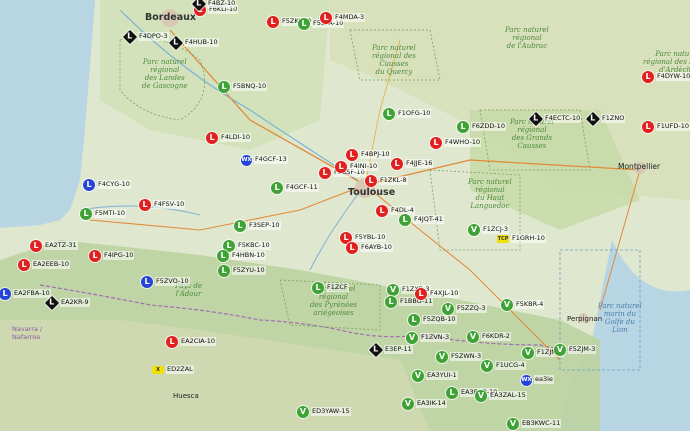  What do you see at coordinates (414, 113) in the screenshot?
I see `station-callsign-label: F1OFG-10` at bounding box center [414, 113].